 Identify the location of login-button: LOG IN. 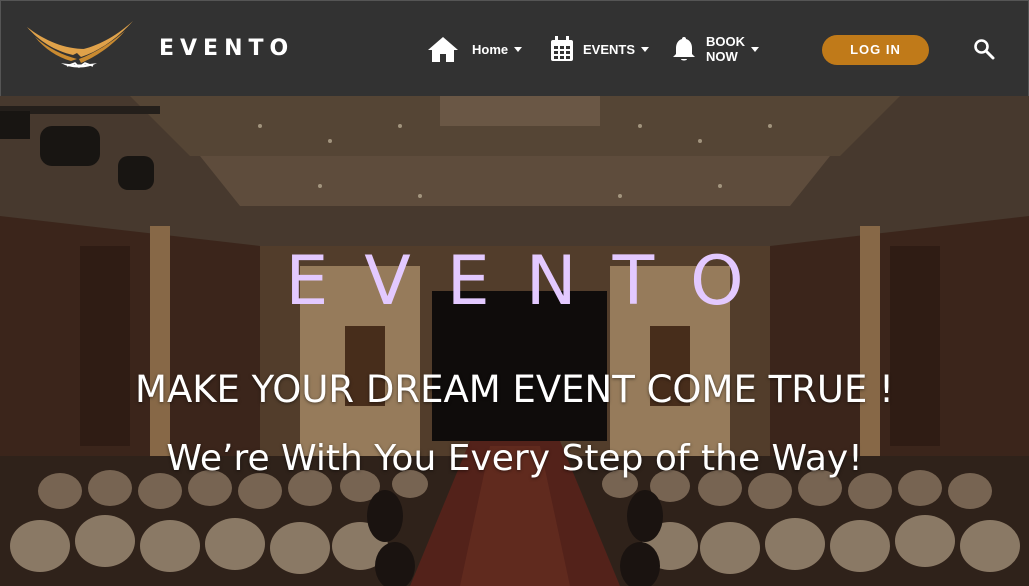
(875, 50).